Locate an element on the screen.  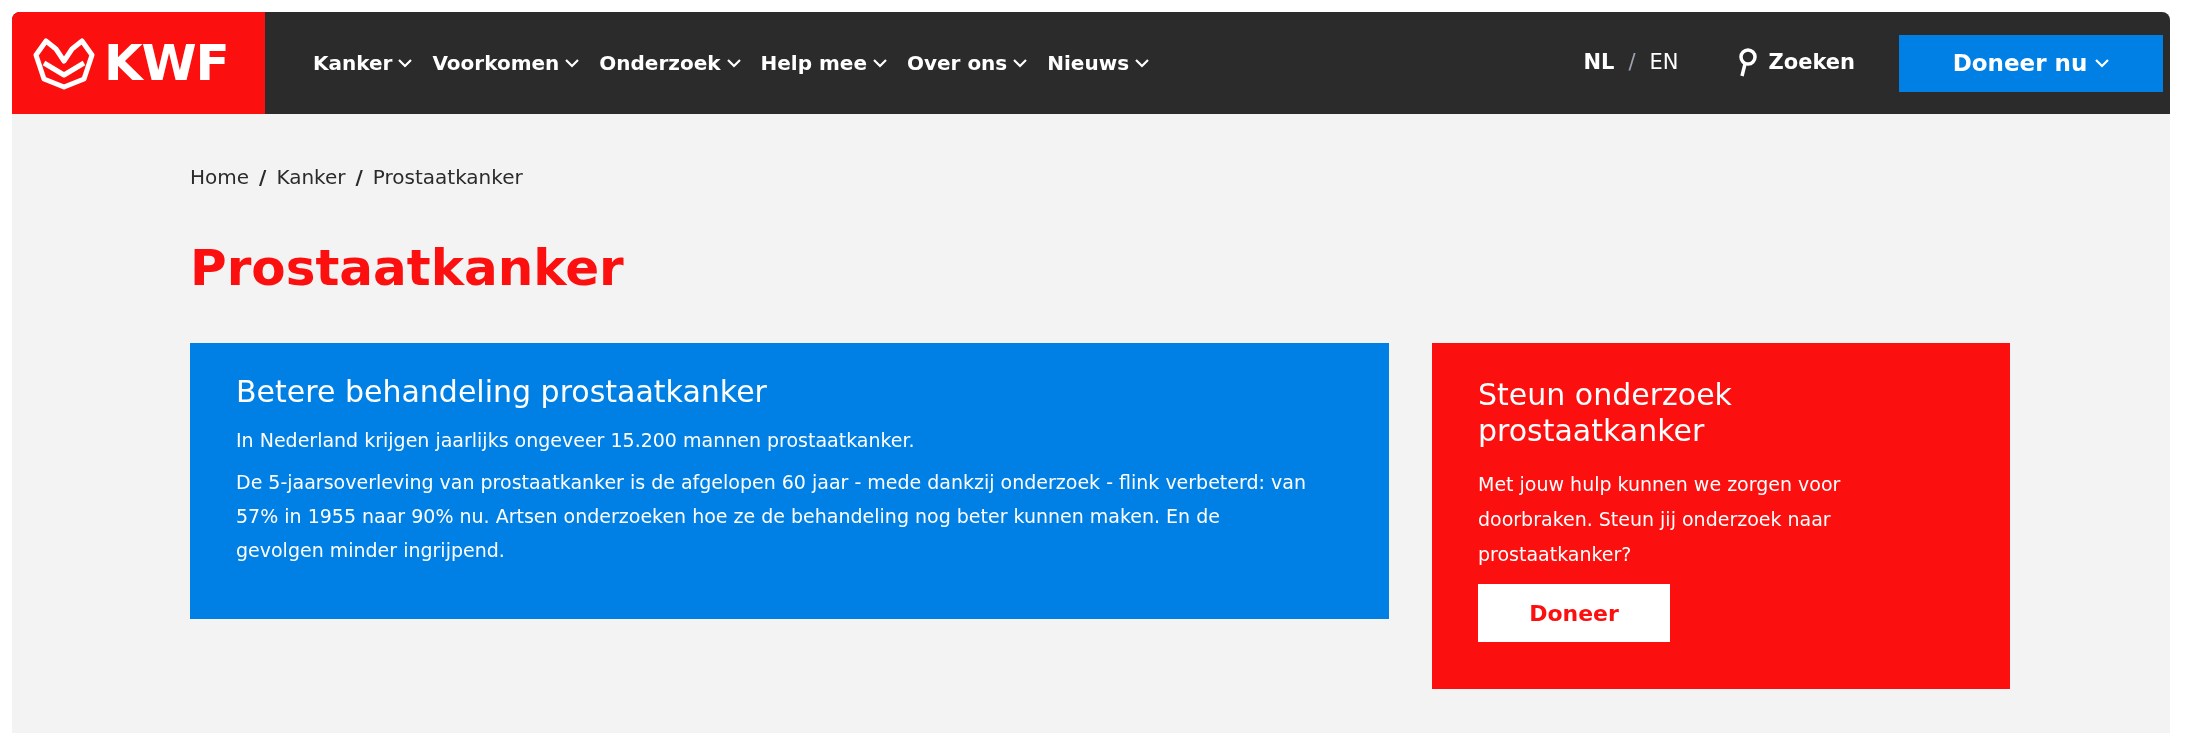
donate-button: Doneer nu is located at coordinates (2031, 63).